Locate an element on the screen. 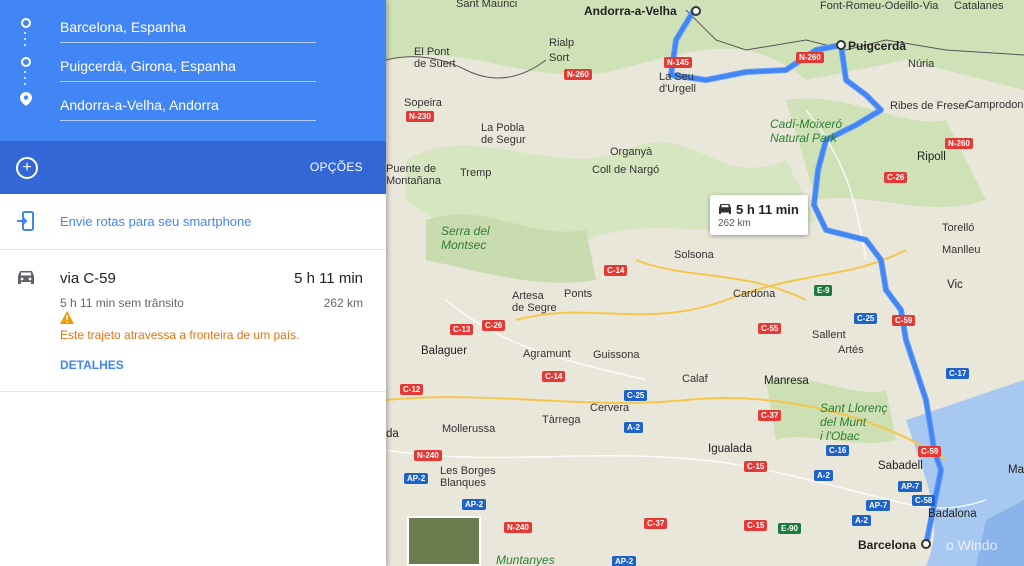 The image size is (1024, 566). send-to-phone-icon is located at coordinates (25, 221).